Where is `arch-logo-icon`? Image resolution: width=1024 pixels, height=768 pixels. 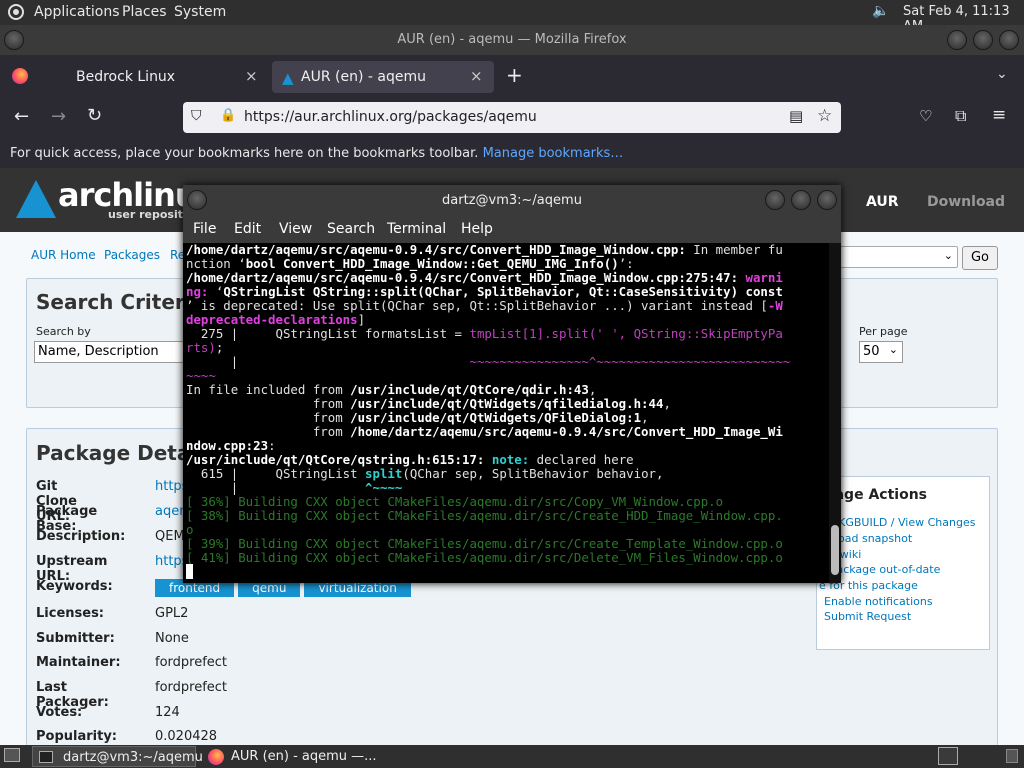
arch-logo-icon is located at coordinates (36, 199).